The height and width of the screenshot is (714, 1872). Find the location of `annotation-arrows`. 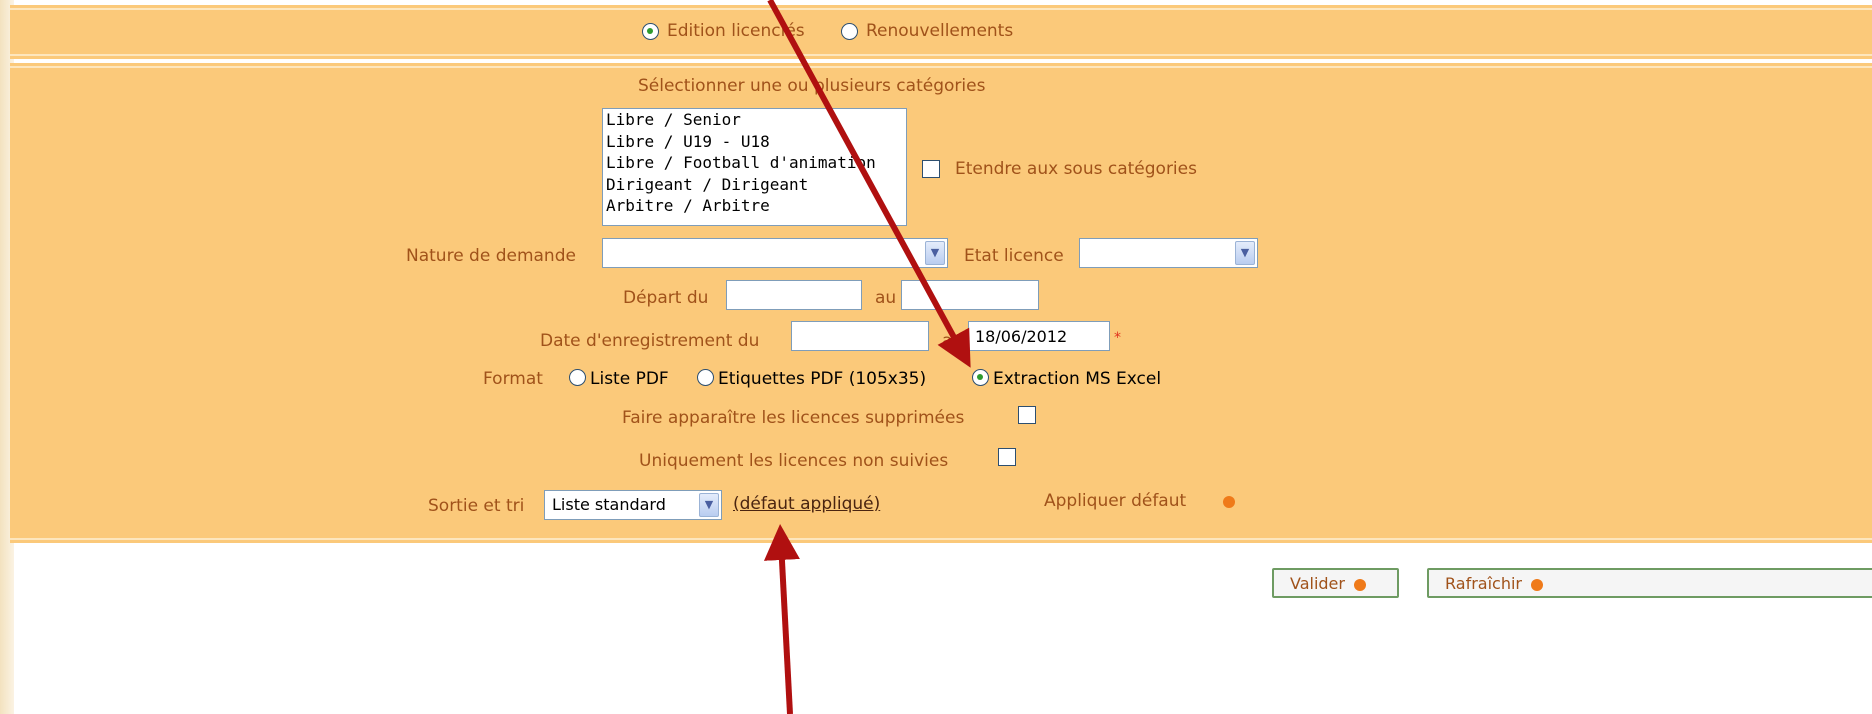

annotation-arrows is located at coordinates (867, 357).